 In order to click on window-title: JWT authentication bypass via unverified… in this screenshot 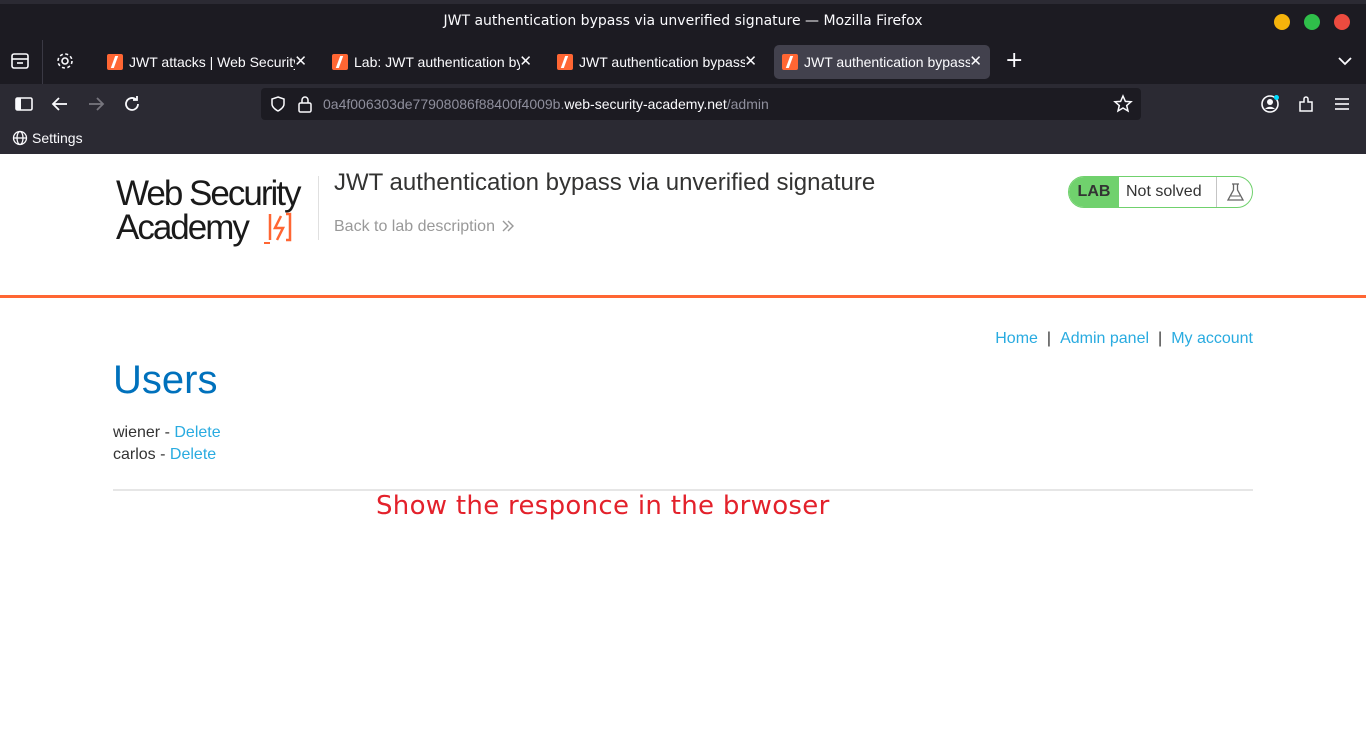, I will do `click(683, 21)`.